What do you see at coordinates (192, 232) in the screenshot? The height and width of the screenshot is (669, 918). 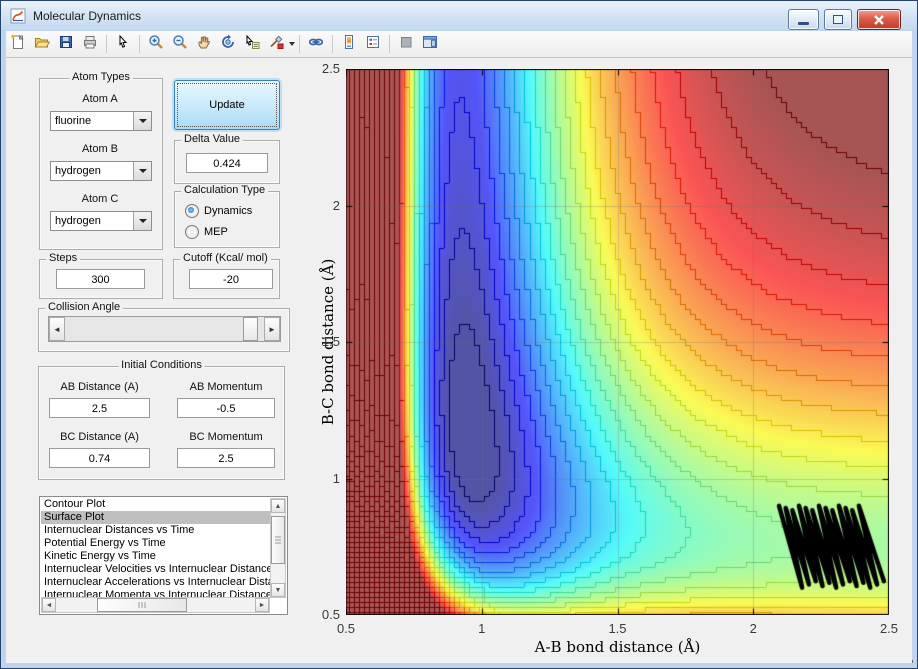 I see `radio-mep-icon` at bounding box center [192, 232].